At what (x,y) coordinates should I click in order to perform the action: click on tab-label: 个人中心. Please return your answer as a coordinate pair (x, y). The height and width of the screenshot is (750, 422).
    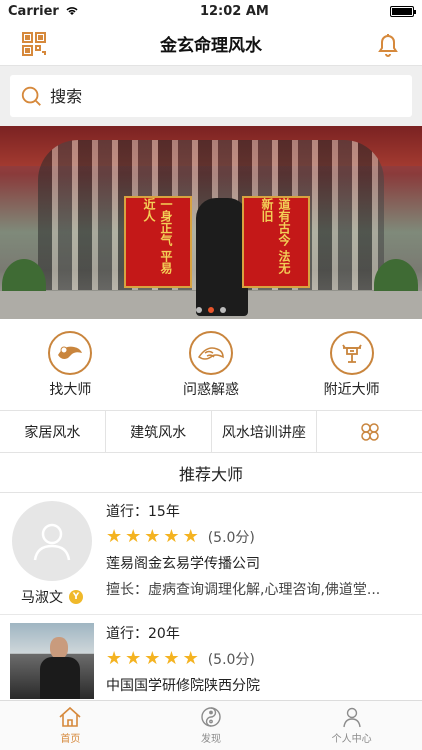
    Looking at the image, I should click on (351, 739).